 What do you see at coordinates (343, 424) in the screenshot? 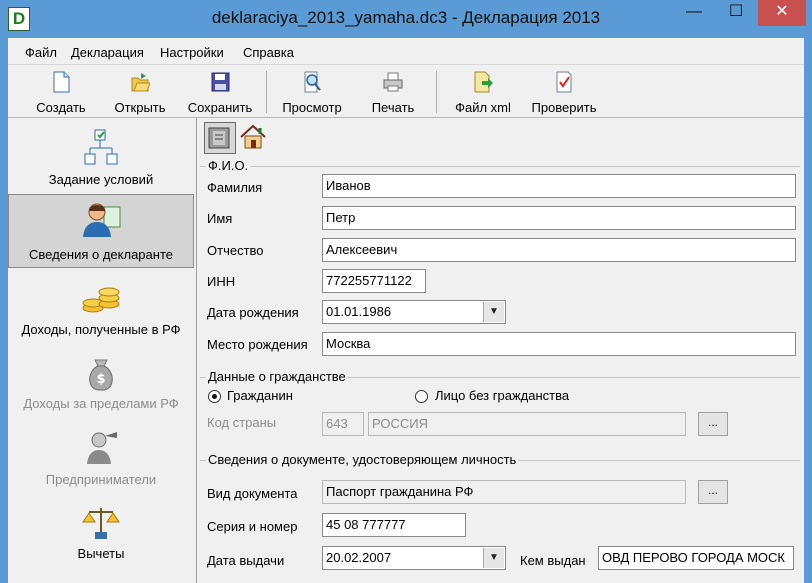
I see `country-code-field: 643` at bounding box center [343, 424].